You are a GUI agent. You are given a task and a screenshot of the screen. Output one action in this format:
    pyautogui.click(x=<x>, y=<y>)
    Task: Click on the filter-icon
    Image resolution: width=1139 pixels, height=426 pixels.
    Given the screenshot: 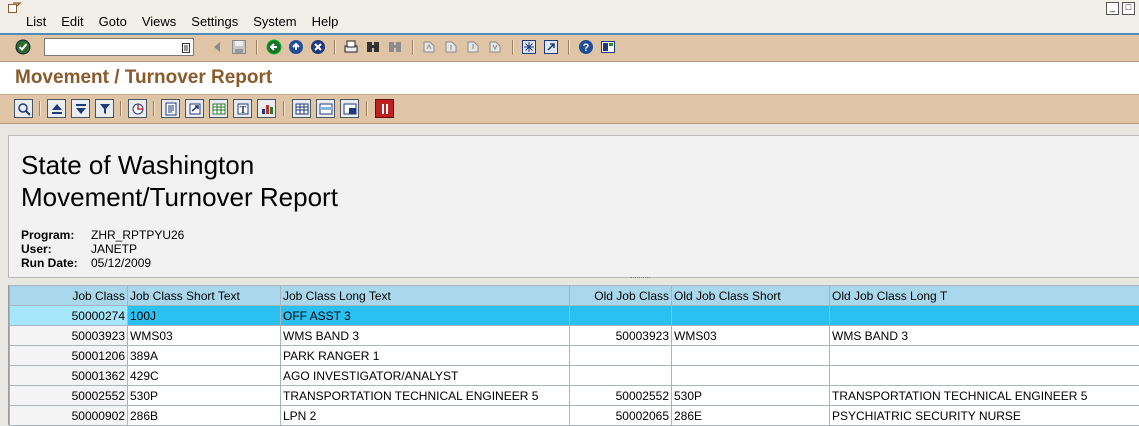 What is the action you would take?
    pyautogui.click(x=104, y=108)
    